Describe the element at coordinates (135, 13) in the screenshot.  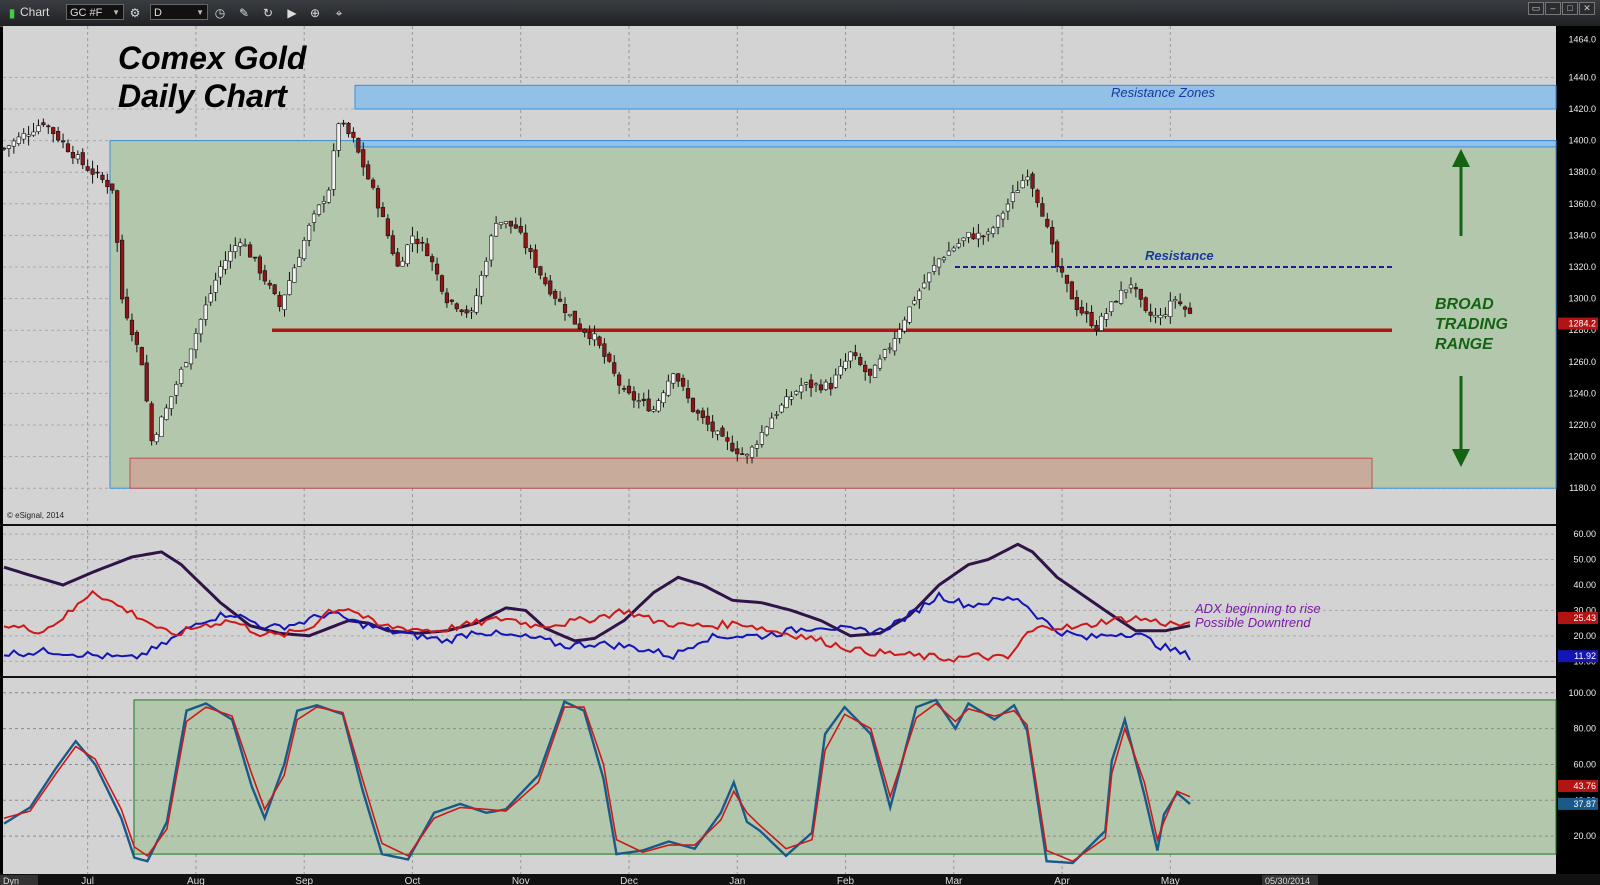
I see `link-icon: ⚙` at that location.